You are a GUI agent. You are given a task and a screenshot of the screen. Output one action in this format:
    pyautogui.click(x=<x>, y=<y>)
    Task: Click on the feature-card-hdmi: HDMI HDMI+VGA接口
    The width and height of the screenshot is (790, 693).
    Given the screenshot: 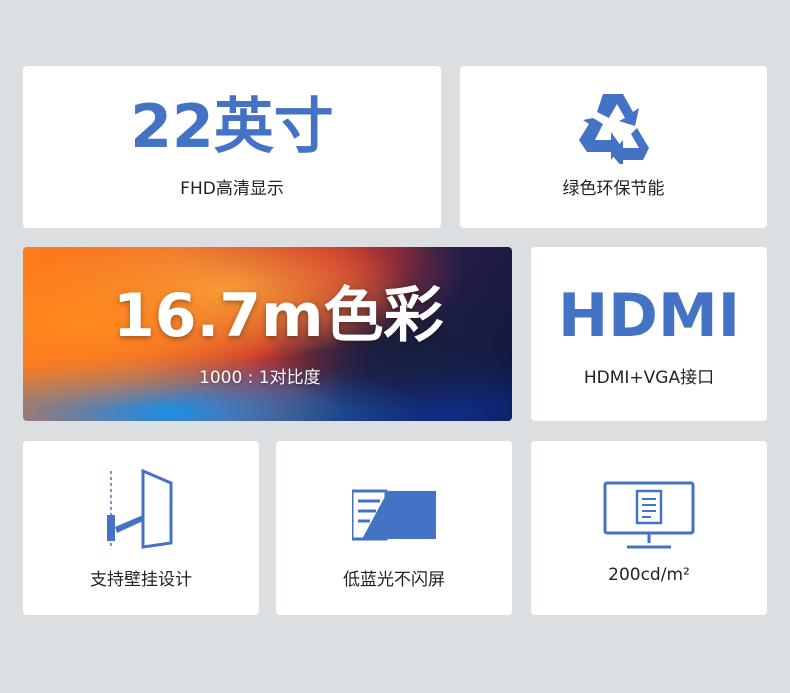 What is the action you would take?
    pyautogui.click(x=649, y=334)
    